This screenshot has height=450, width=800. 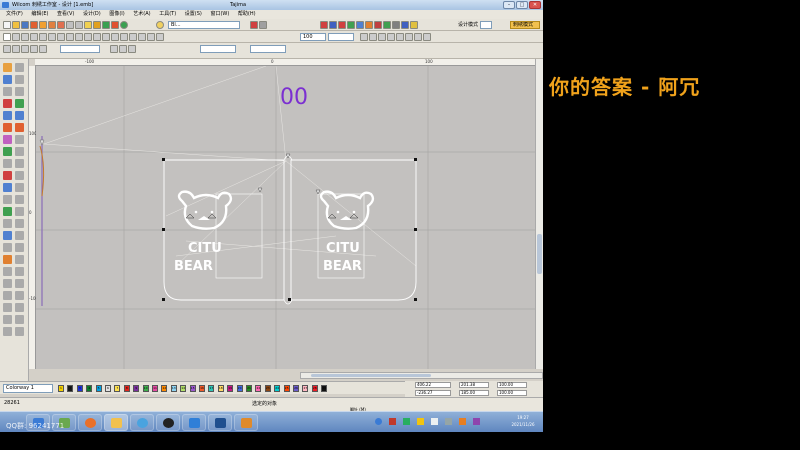 I want to click on vertical-scrollbar, so click(x=539, y=214).